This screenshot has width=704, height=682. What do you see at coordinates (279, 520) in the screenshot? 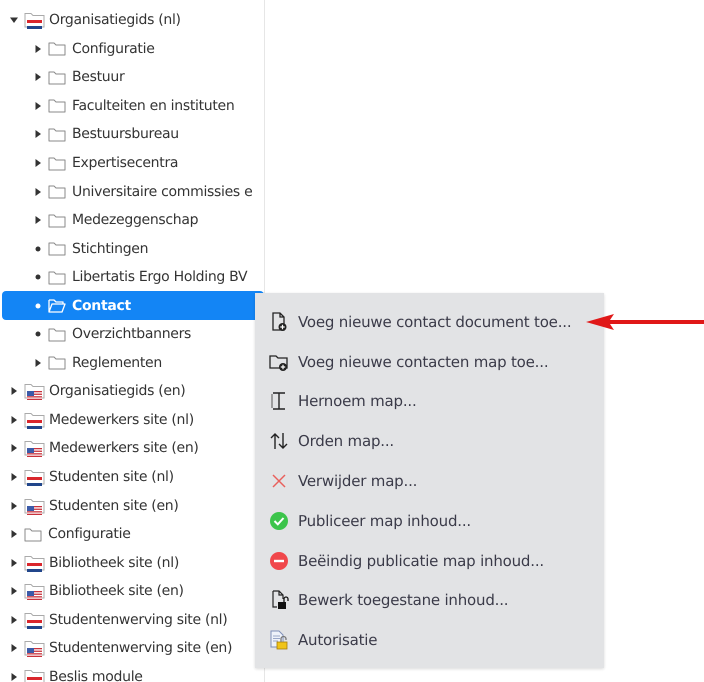
I see `check-circle-icon` at bounding box center [279, 520].